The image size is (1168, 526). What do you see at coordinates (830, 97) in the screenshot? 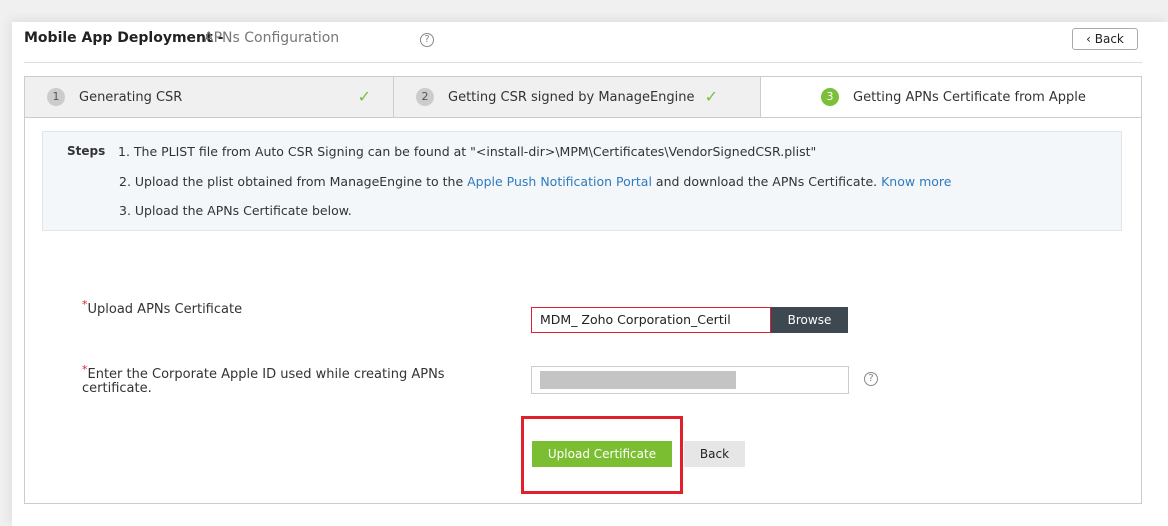
I see `step-number-3: 3` at bounding box center [830, 97].